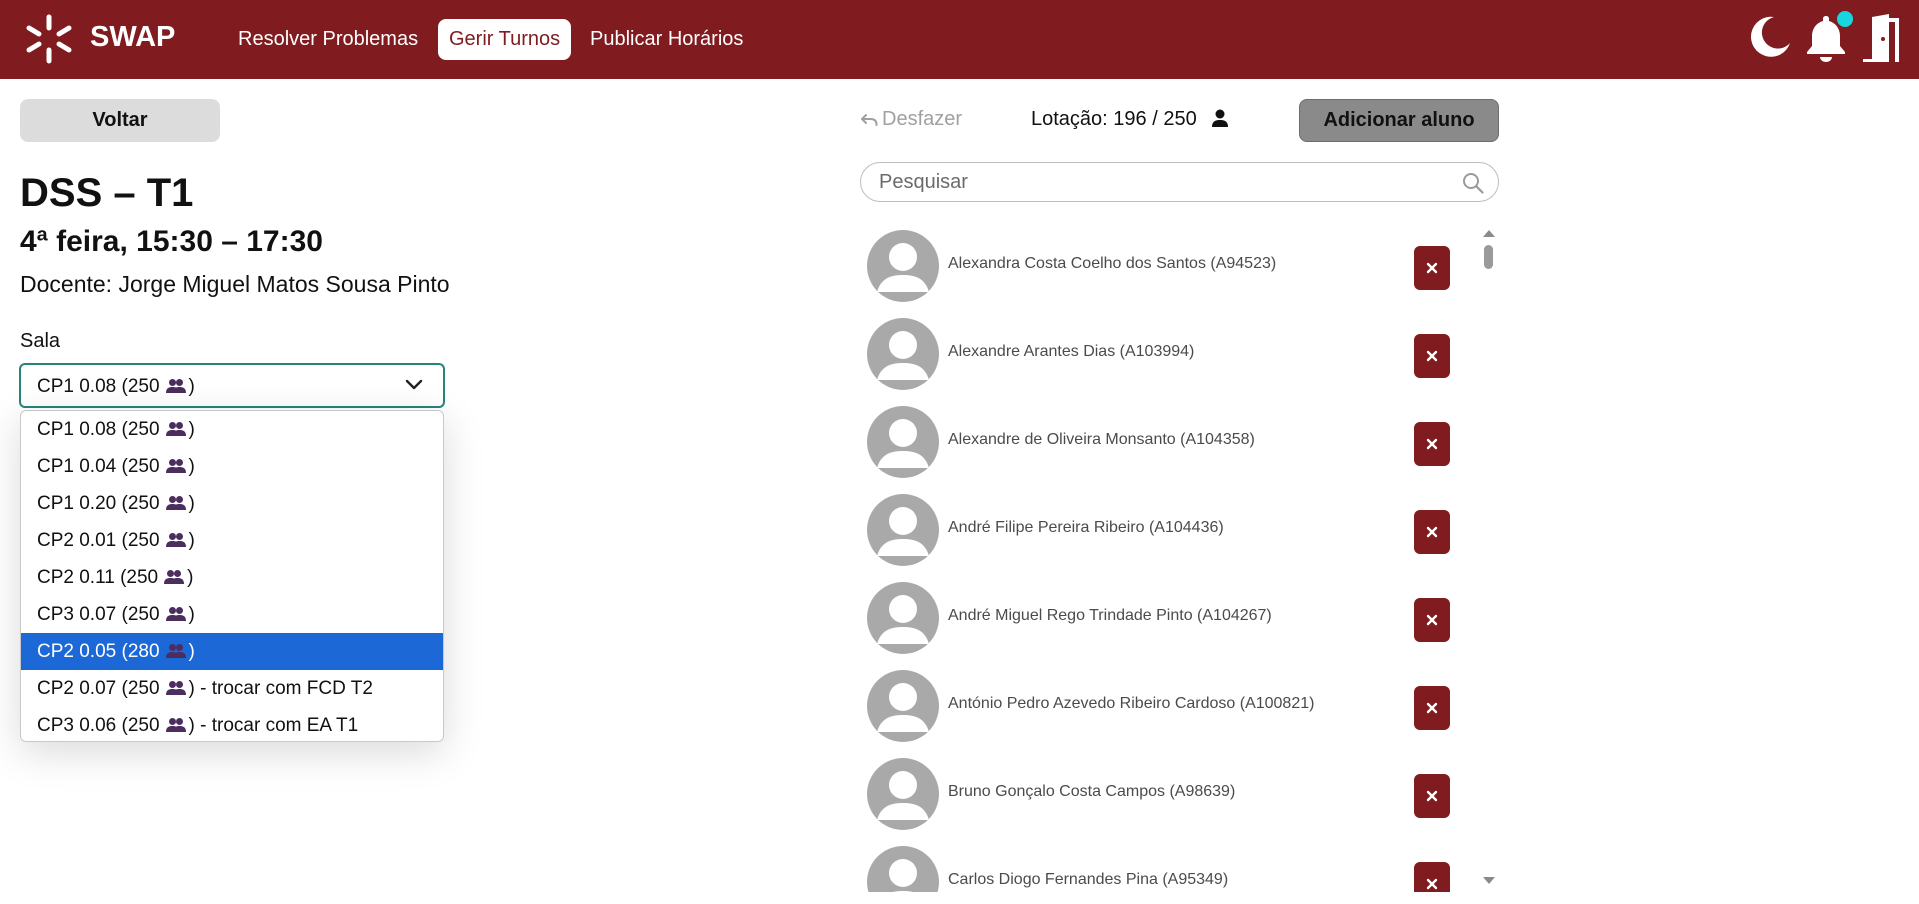 This screenshot has width=1919, height=904. Describe the element at coordinates (1220, 118) in the screenshot. I see `person-icon` at that location.